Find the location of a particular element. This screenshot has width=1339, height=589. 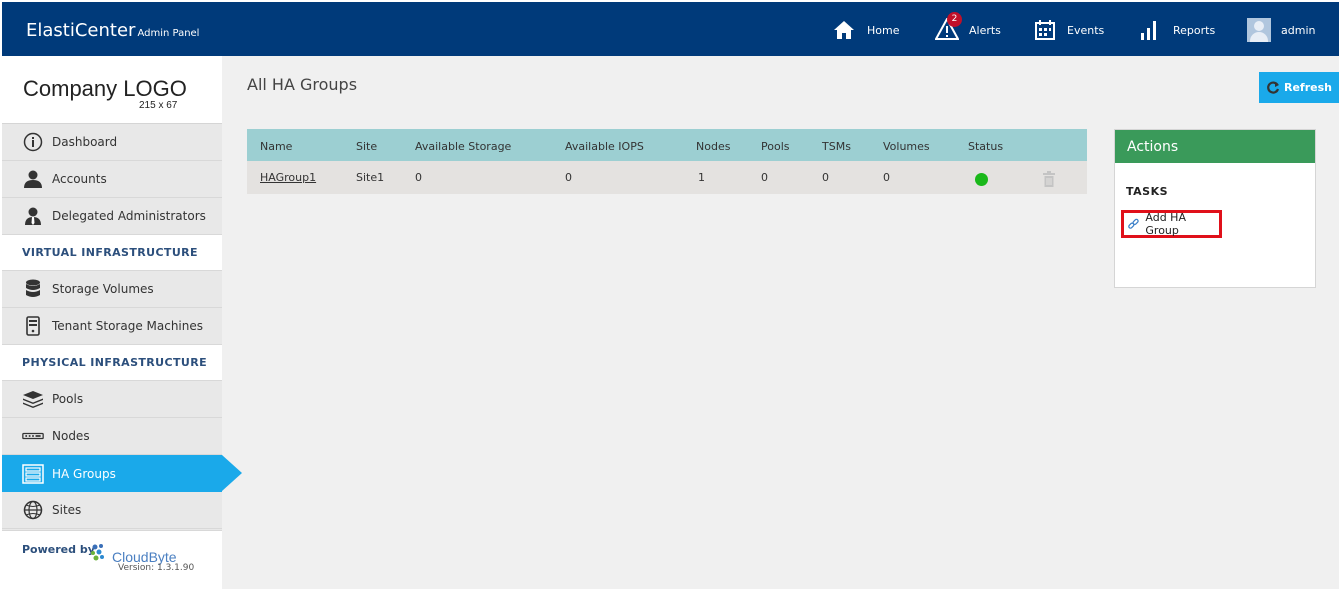

sidebar-item-nodes: Nodes is located at coordinates (112, 436).